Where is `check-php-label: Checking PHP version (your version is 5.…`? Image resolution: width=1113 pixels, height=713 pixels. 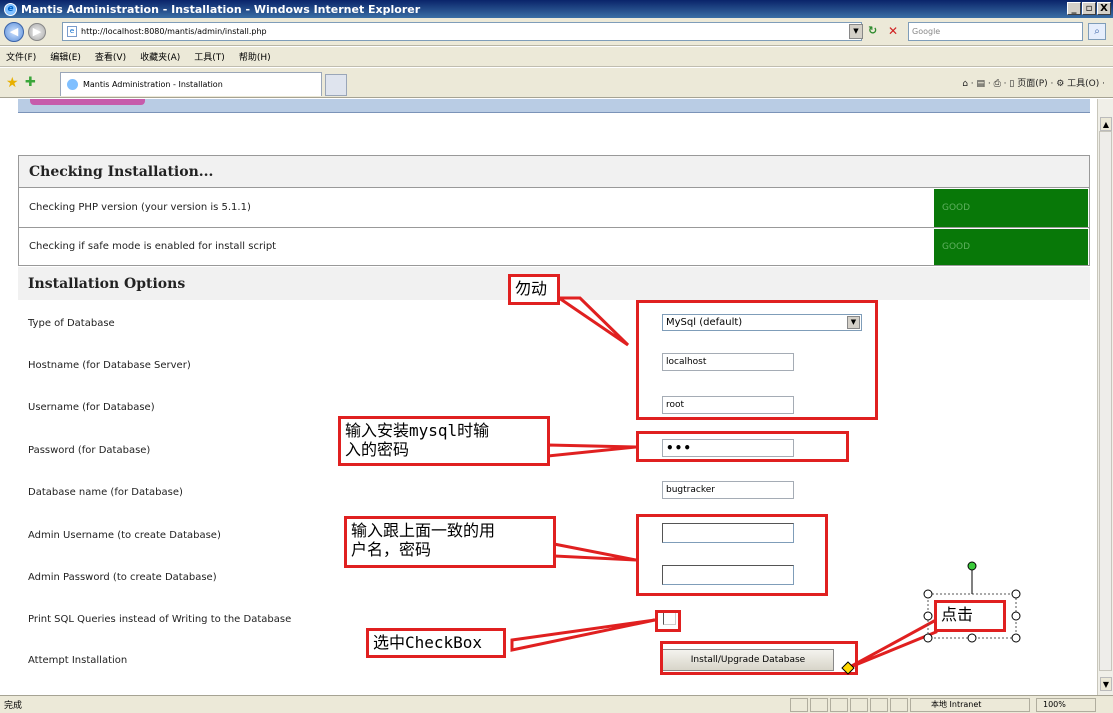
check-php-label: Checking PHP version (your version is 5.… is located at coordinates (140, 207).